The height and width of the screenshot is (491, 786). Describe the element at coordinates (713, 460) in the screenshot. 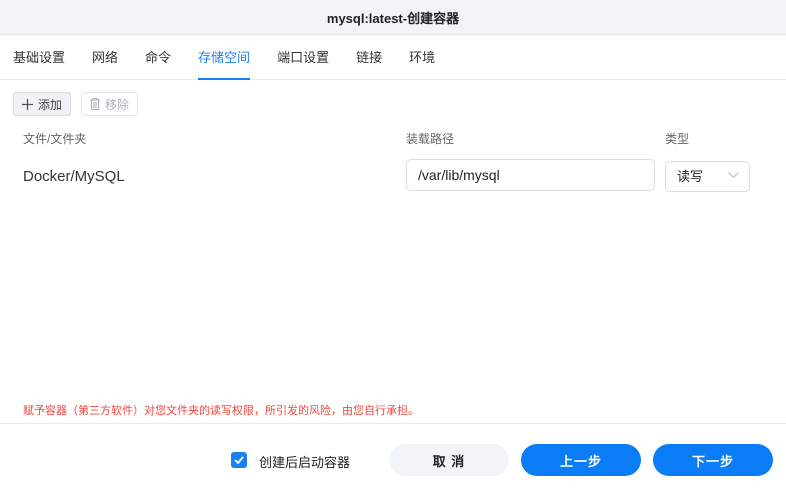

I see `next-step-button: 下一步` at that location.